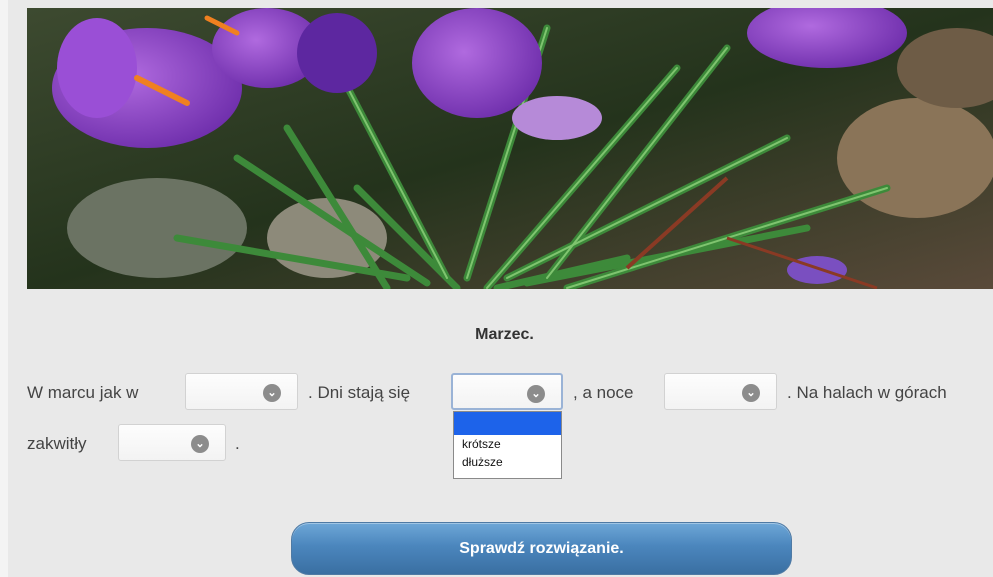 This screenshot has height=577, width=993. Describe the element at coordinates (237, 443) in the screenshot. I see `text-segment: .` at that location.